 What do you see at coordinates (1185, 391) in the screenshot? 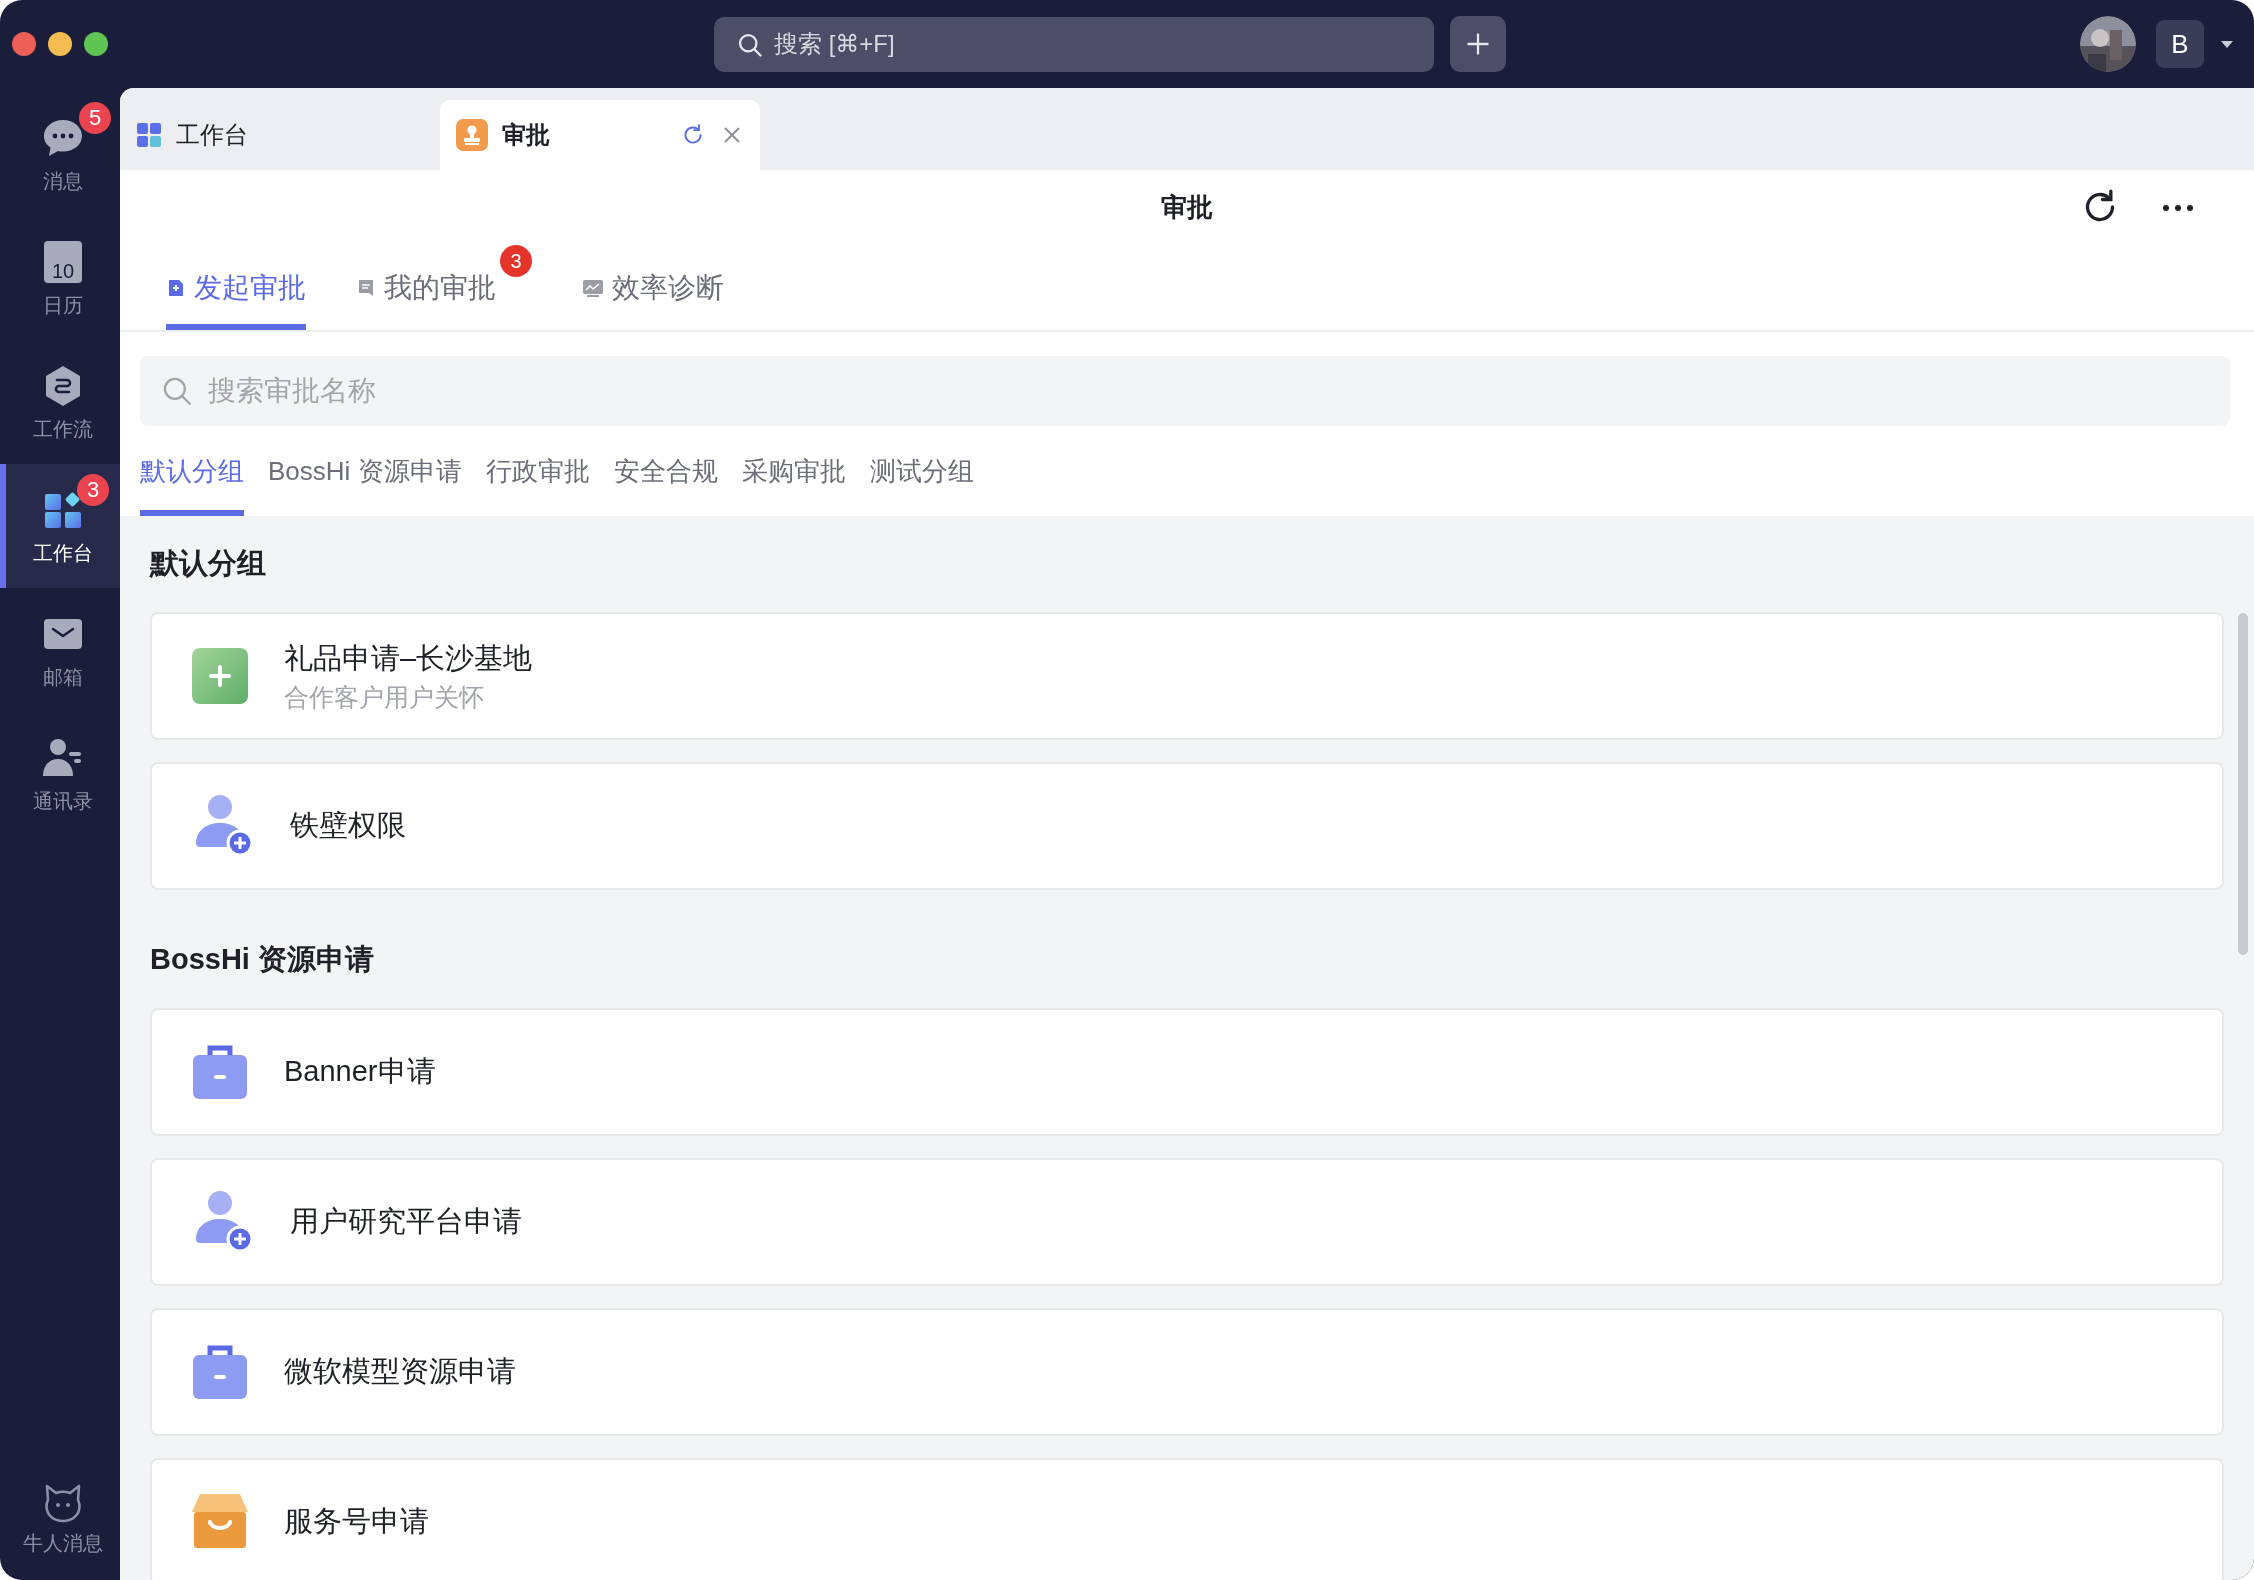
I see `search-field: 搜索审批名称` at bounding box center [1185, 391].